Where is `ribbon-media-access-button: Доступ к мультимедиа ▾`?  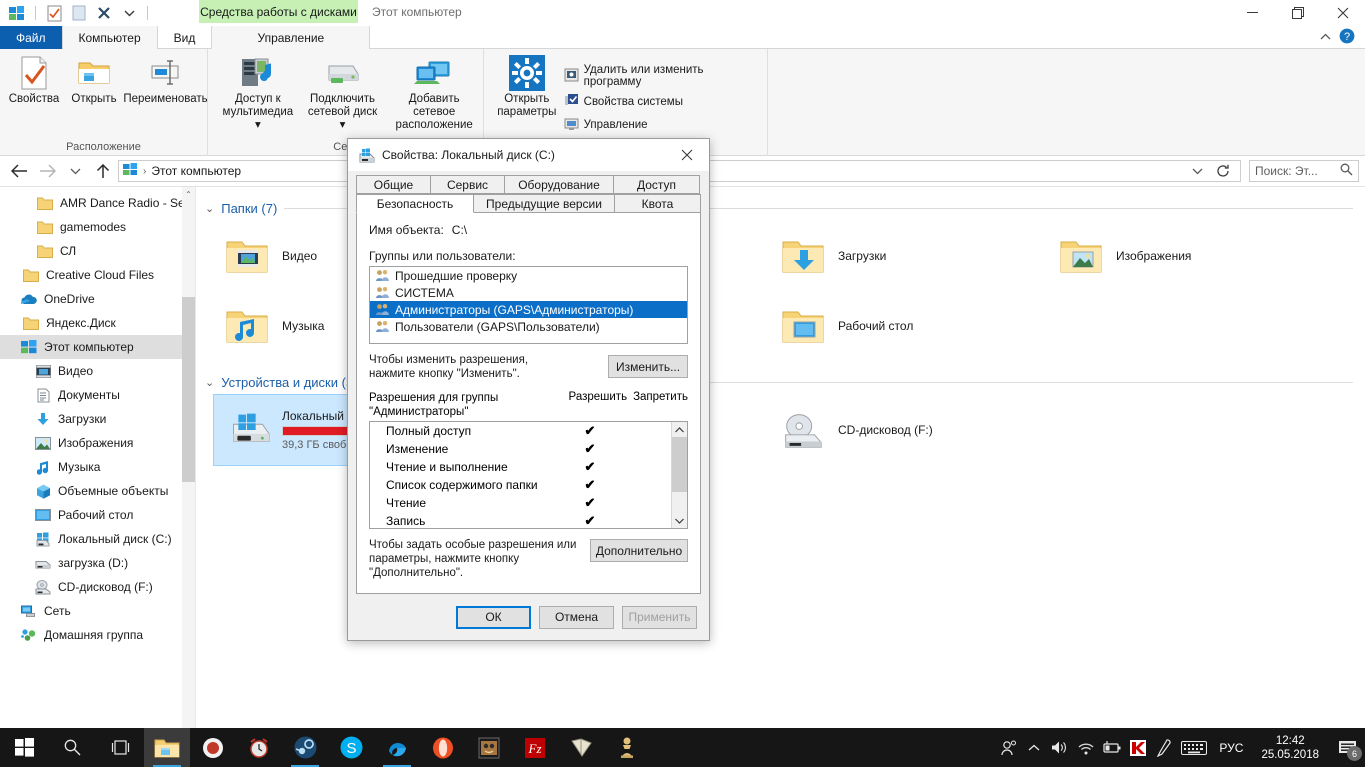
ribbon-media-access-button: Доступ к мультимедиа ▾ is located at coordinates (258, 93).